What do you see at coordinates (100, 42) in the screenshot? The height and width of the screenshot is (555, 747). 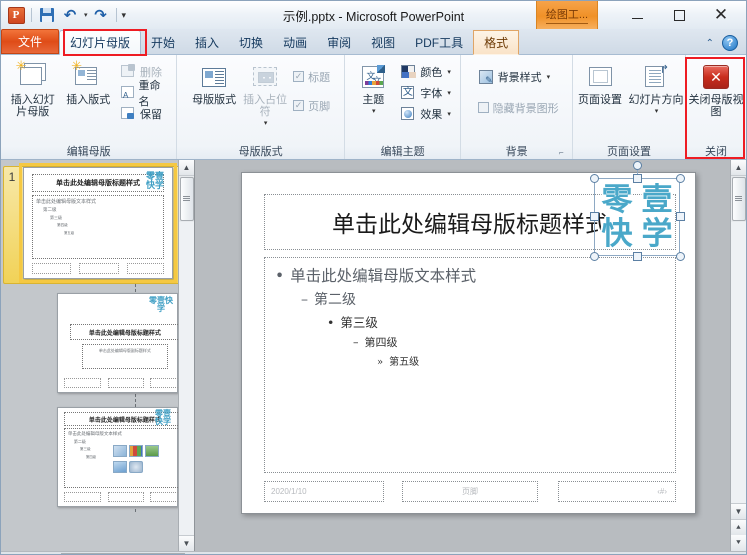 I see `tab-slide-master: 幻灯片母版` at bounding box center [100, 42].